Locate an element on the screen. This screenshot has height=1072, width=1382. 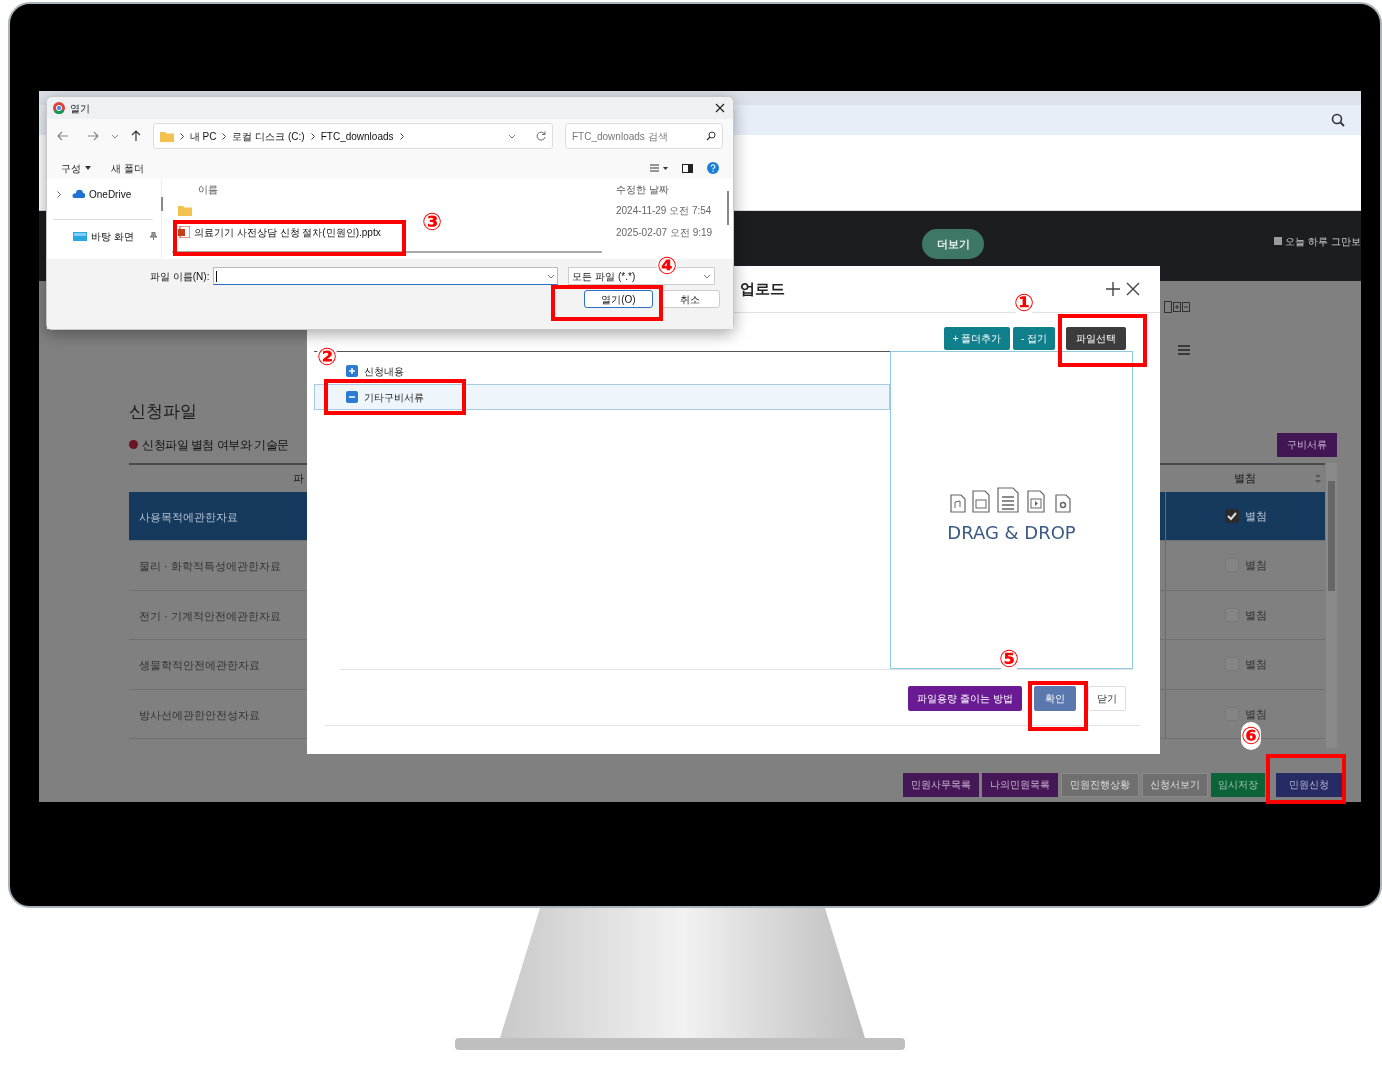
notice-text: 신청파일 별첨 여부와 기술문 is located at coordinates (215, 445).